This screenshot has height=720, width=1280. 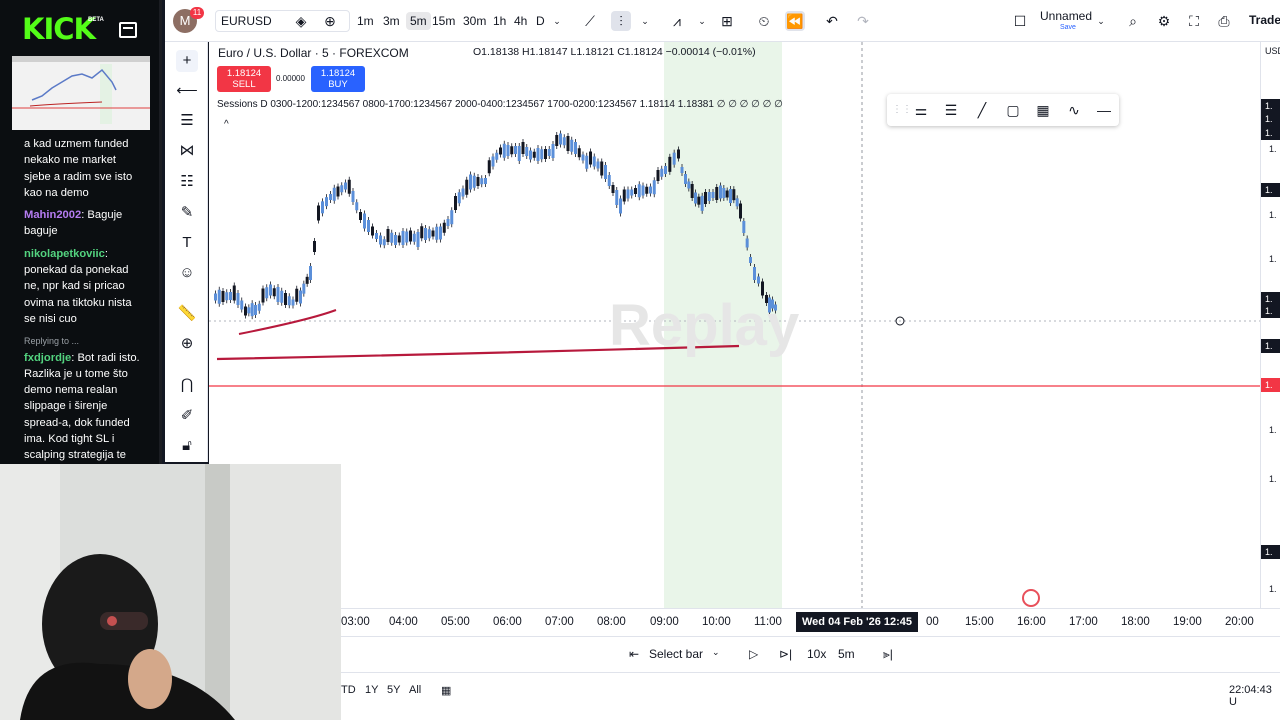 What do you see at coordinates (1068, 27) in the screenshot?
I see `save-label: Save` at bounding box center [1068, 27].